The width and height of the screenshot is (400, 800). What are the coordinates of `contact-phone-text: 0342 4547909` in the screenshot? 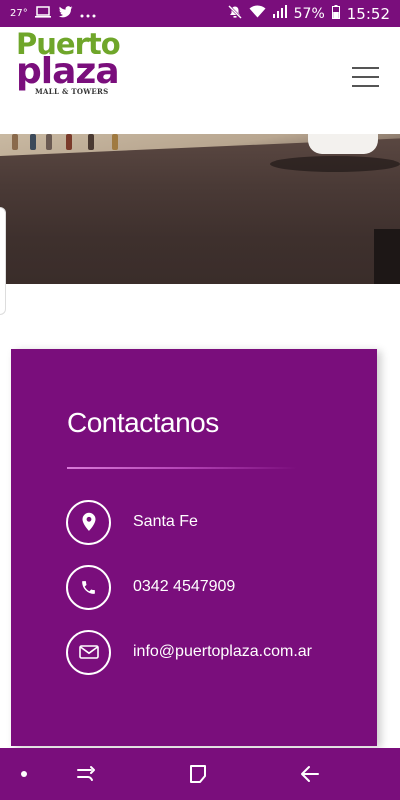 It's located at (184, 586).